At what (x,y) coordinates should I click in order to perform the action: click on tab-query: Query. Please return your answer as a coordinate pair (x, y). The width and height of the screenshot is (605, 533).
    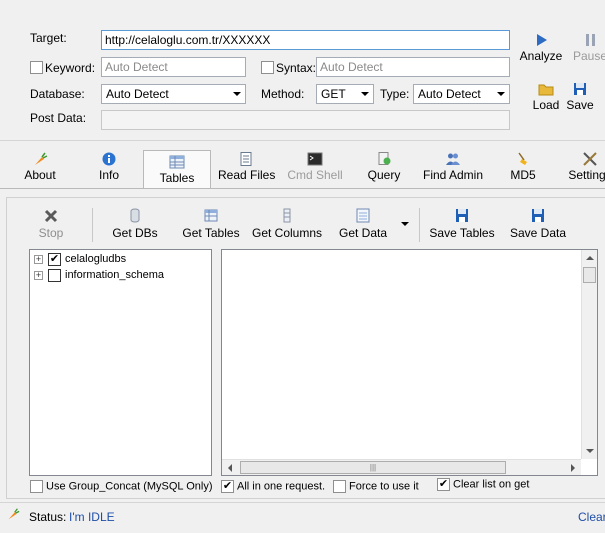
    Looking at the image, I should click on (384, 168).